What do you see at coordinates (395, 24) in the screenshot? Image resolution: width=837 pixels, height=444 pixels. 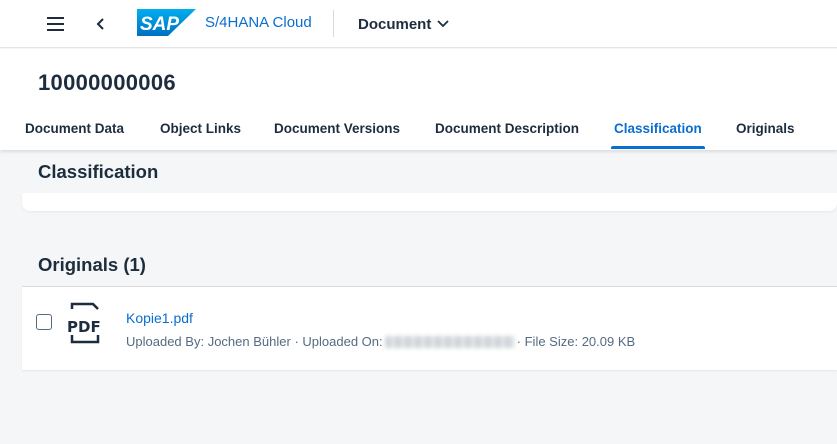 I see `app-title: Document` at bounding box center [395, 24].